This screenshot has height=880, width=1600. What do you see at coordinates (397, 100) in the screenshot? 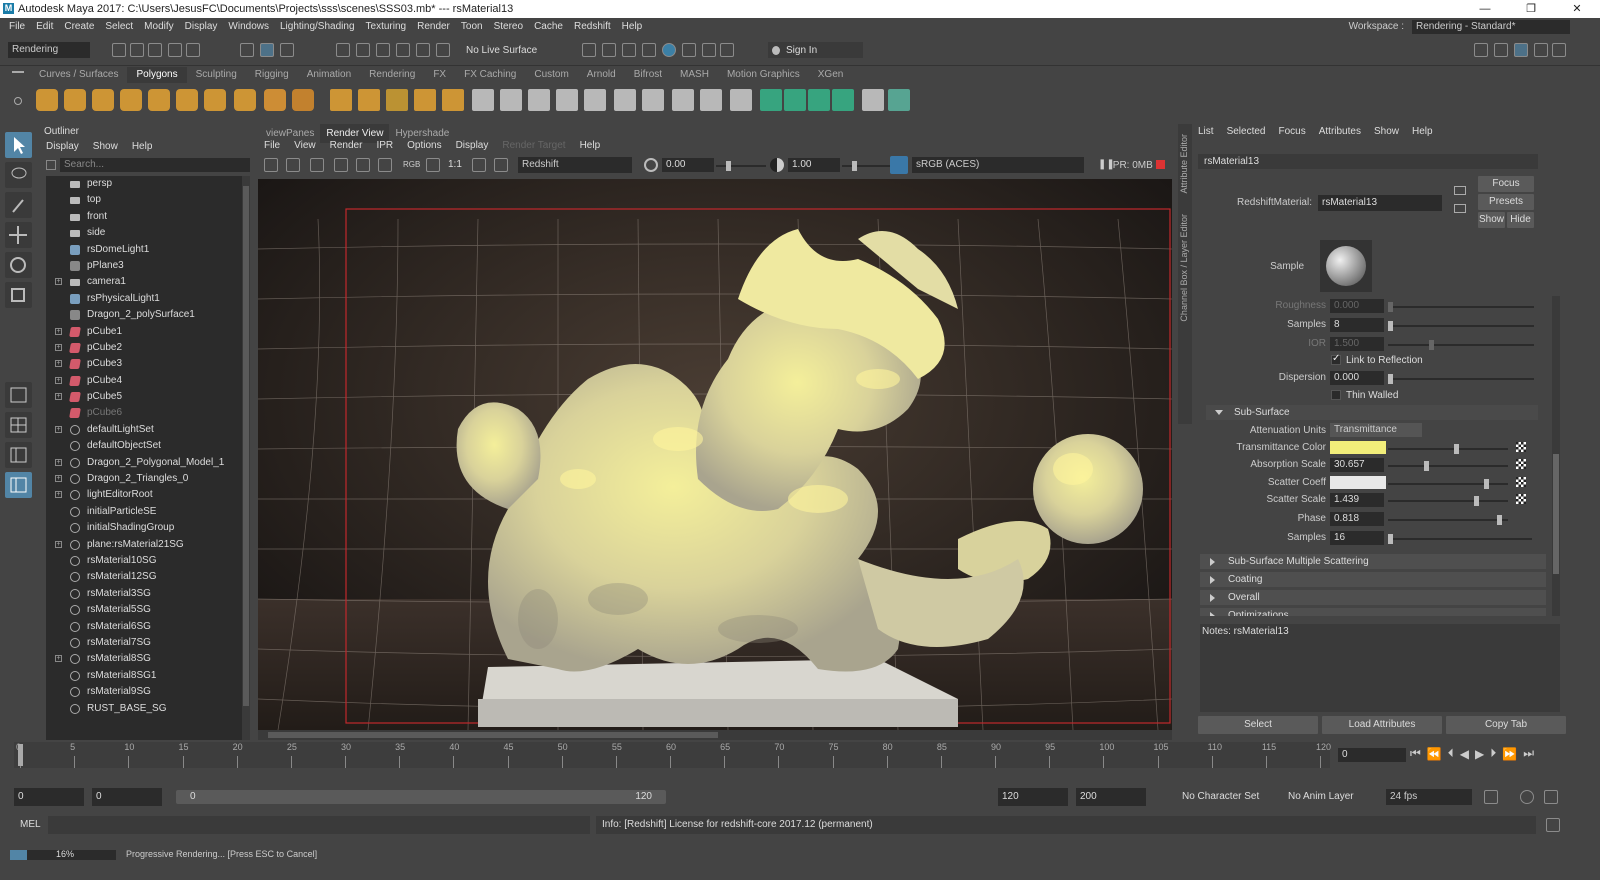
I see `extract-shelf-icon` at bounding box center [397, 100].